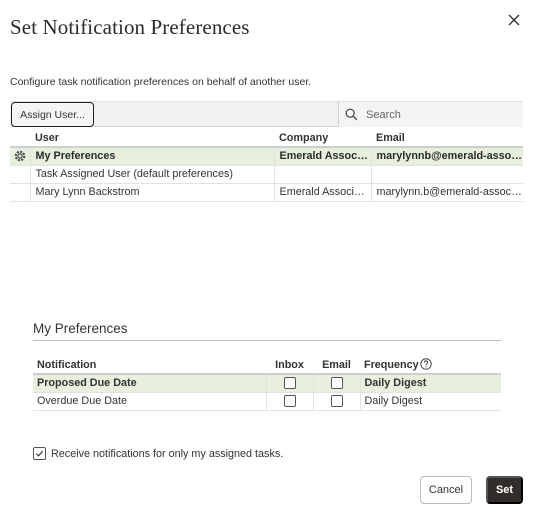 The image size is (534, 515). I want to click on user-cell: Mary Lynn Backstrom, so click(151, 192).